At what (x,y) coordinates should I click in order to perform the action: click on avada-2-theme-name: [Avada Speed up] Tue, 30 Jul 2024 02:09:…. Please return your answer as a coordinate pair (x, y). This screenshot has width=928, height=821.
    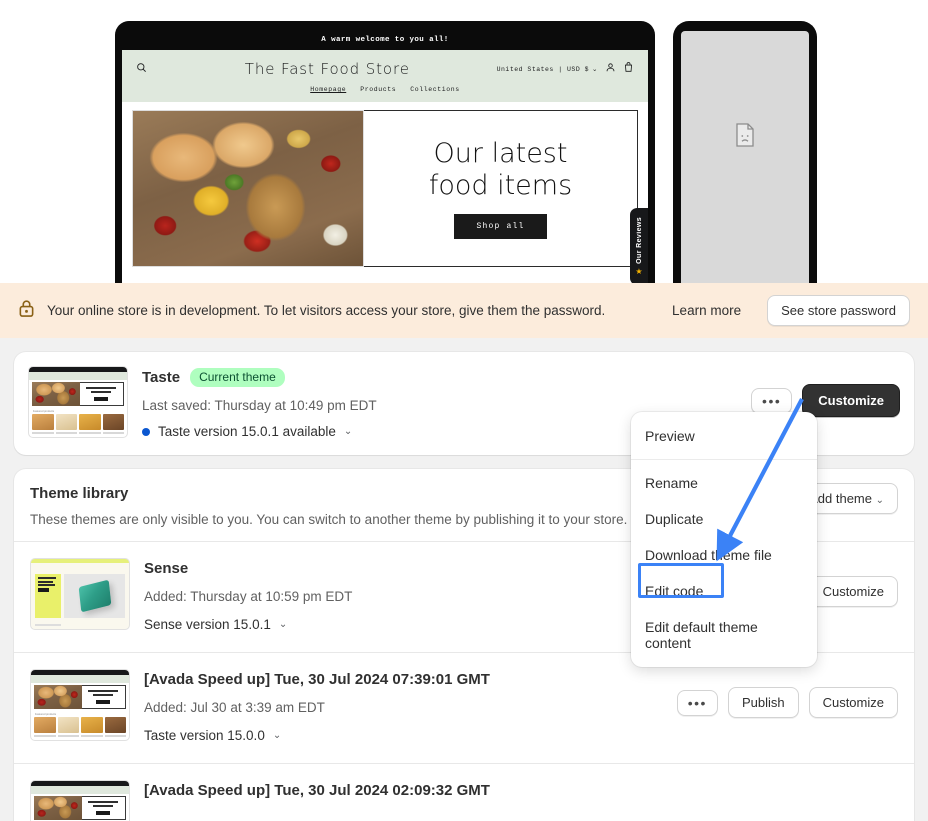
    Looking at the image, I should click on (317, 790).